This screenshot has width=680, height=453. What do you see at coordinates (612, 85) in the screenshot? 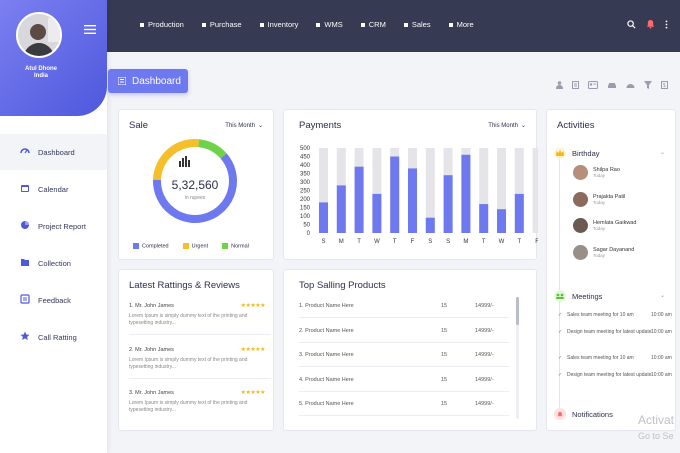
I see `car-icon` at bounding box center [612, 85].